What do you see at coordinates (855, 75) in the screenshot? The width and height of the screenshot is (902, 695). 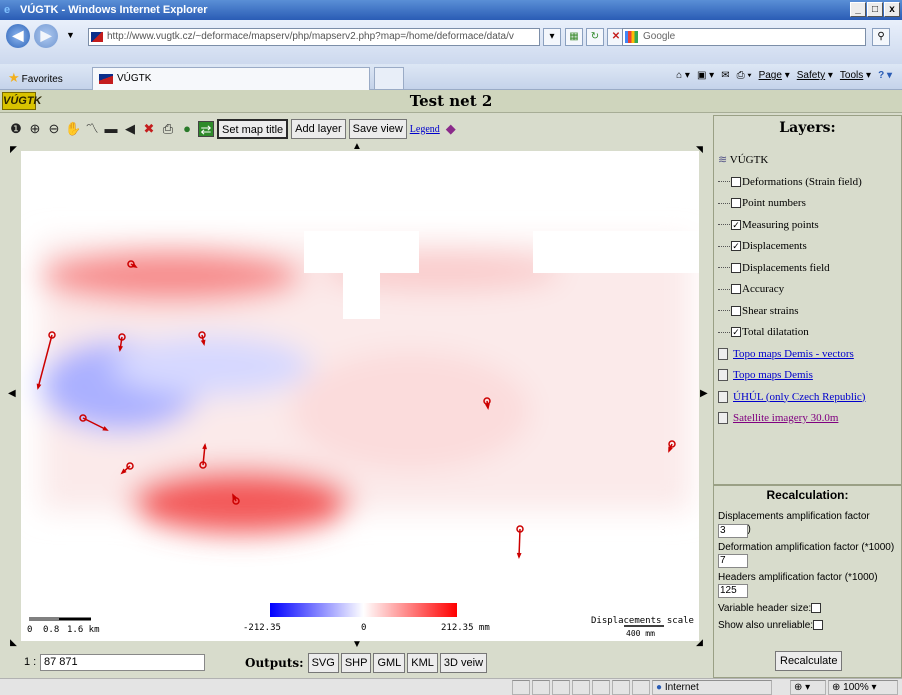 I see `tools-menu: Tools ▾` at bounding box center [855, 75].